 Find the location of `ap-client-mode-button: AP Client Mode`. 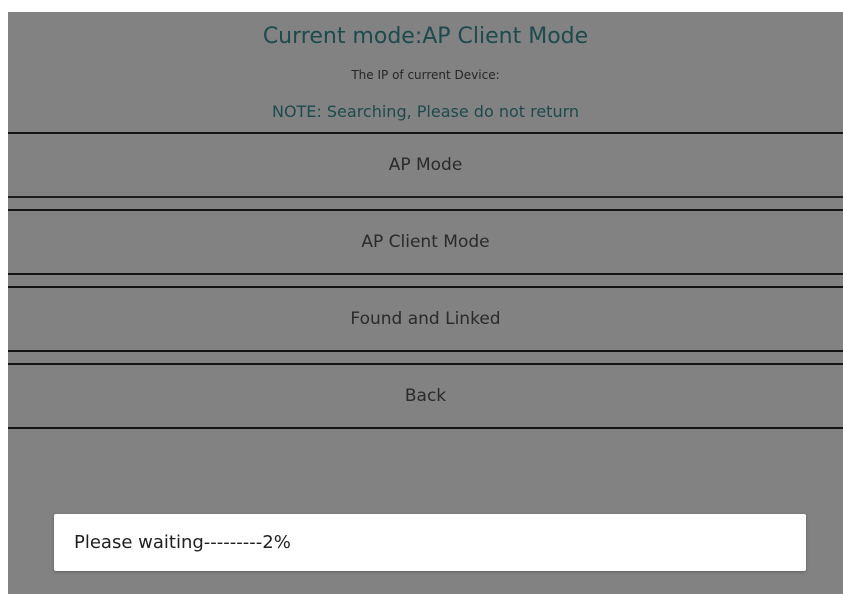

ap-client-mode-button: AP Client Mode is located at coordinates (425, 242).